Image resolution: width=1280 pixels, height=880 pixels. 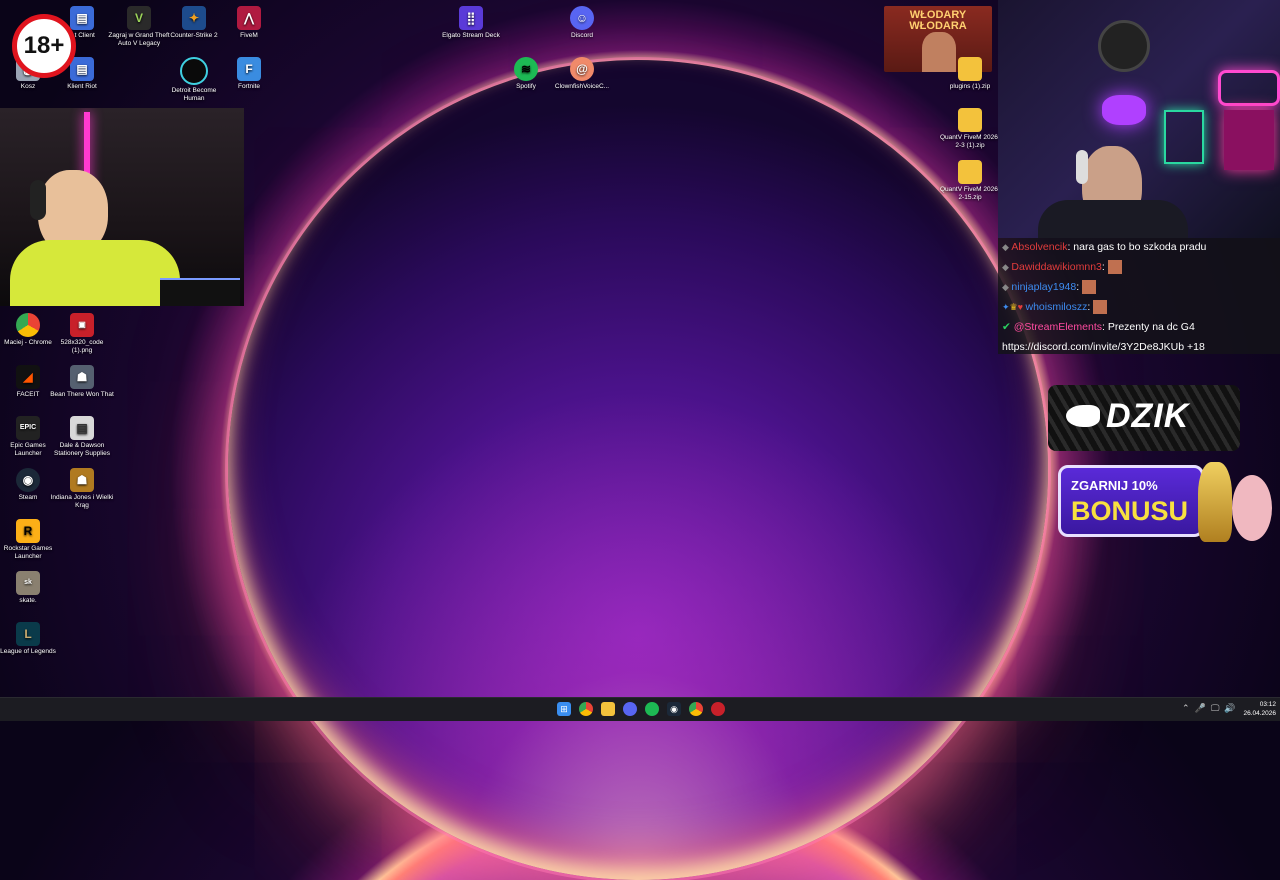 I want to click on crown-icon: ♛, so click(x=1013, y=307).